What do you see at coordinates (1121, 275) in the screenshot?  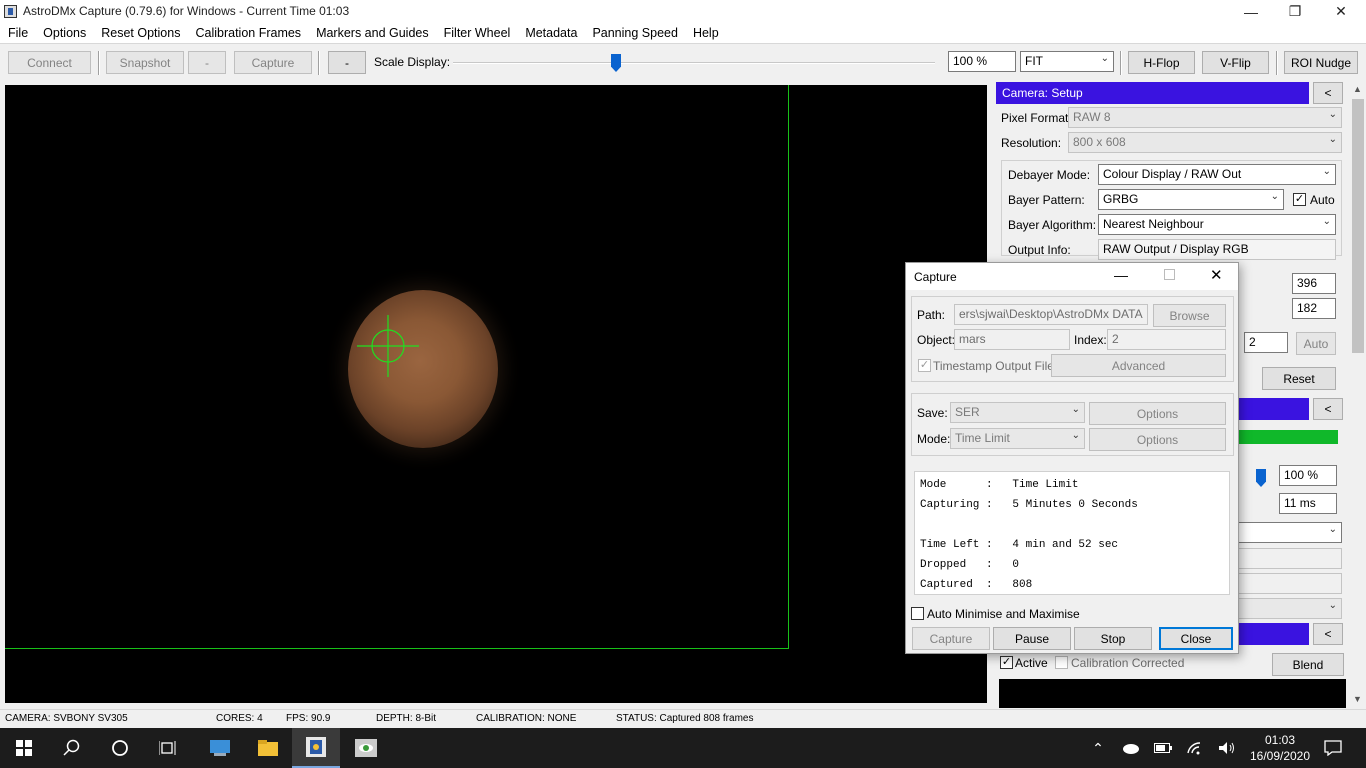 I see `dialog-minimize-icon: —` at bounding box center [1121, 275].